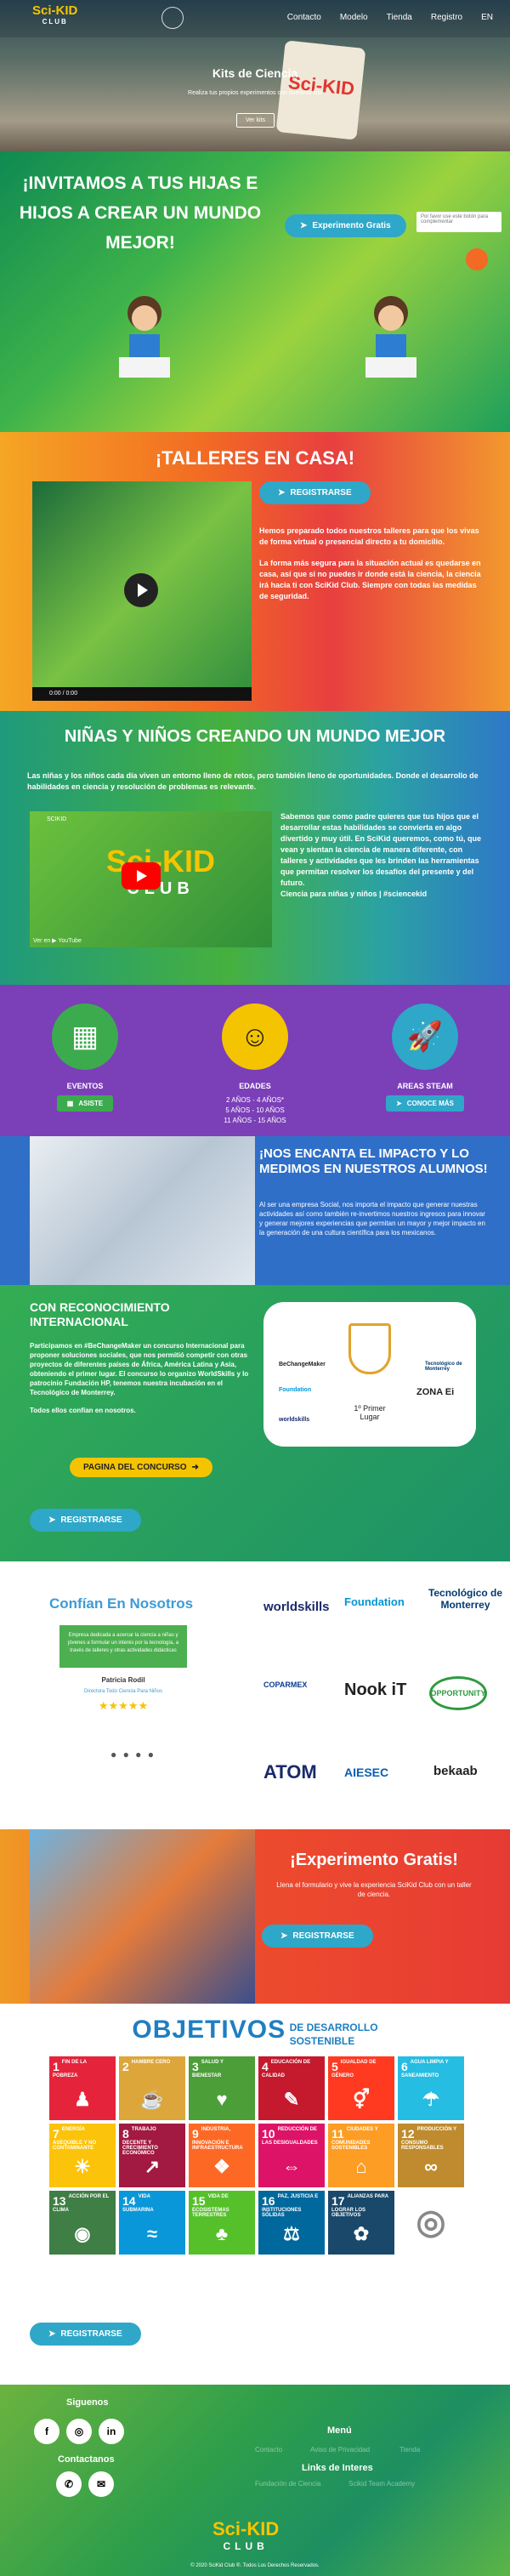 This screenshot has height=2576, width=510. I want to click on nav-link-registro: Registro, so click(447, 17).